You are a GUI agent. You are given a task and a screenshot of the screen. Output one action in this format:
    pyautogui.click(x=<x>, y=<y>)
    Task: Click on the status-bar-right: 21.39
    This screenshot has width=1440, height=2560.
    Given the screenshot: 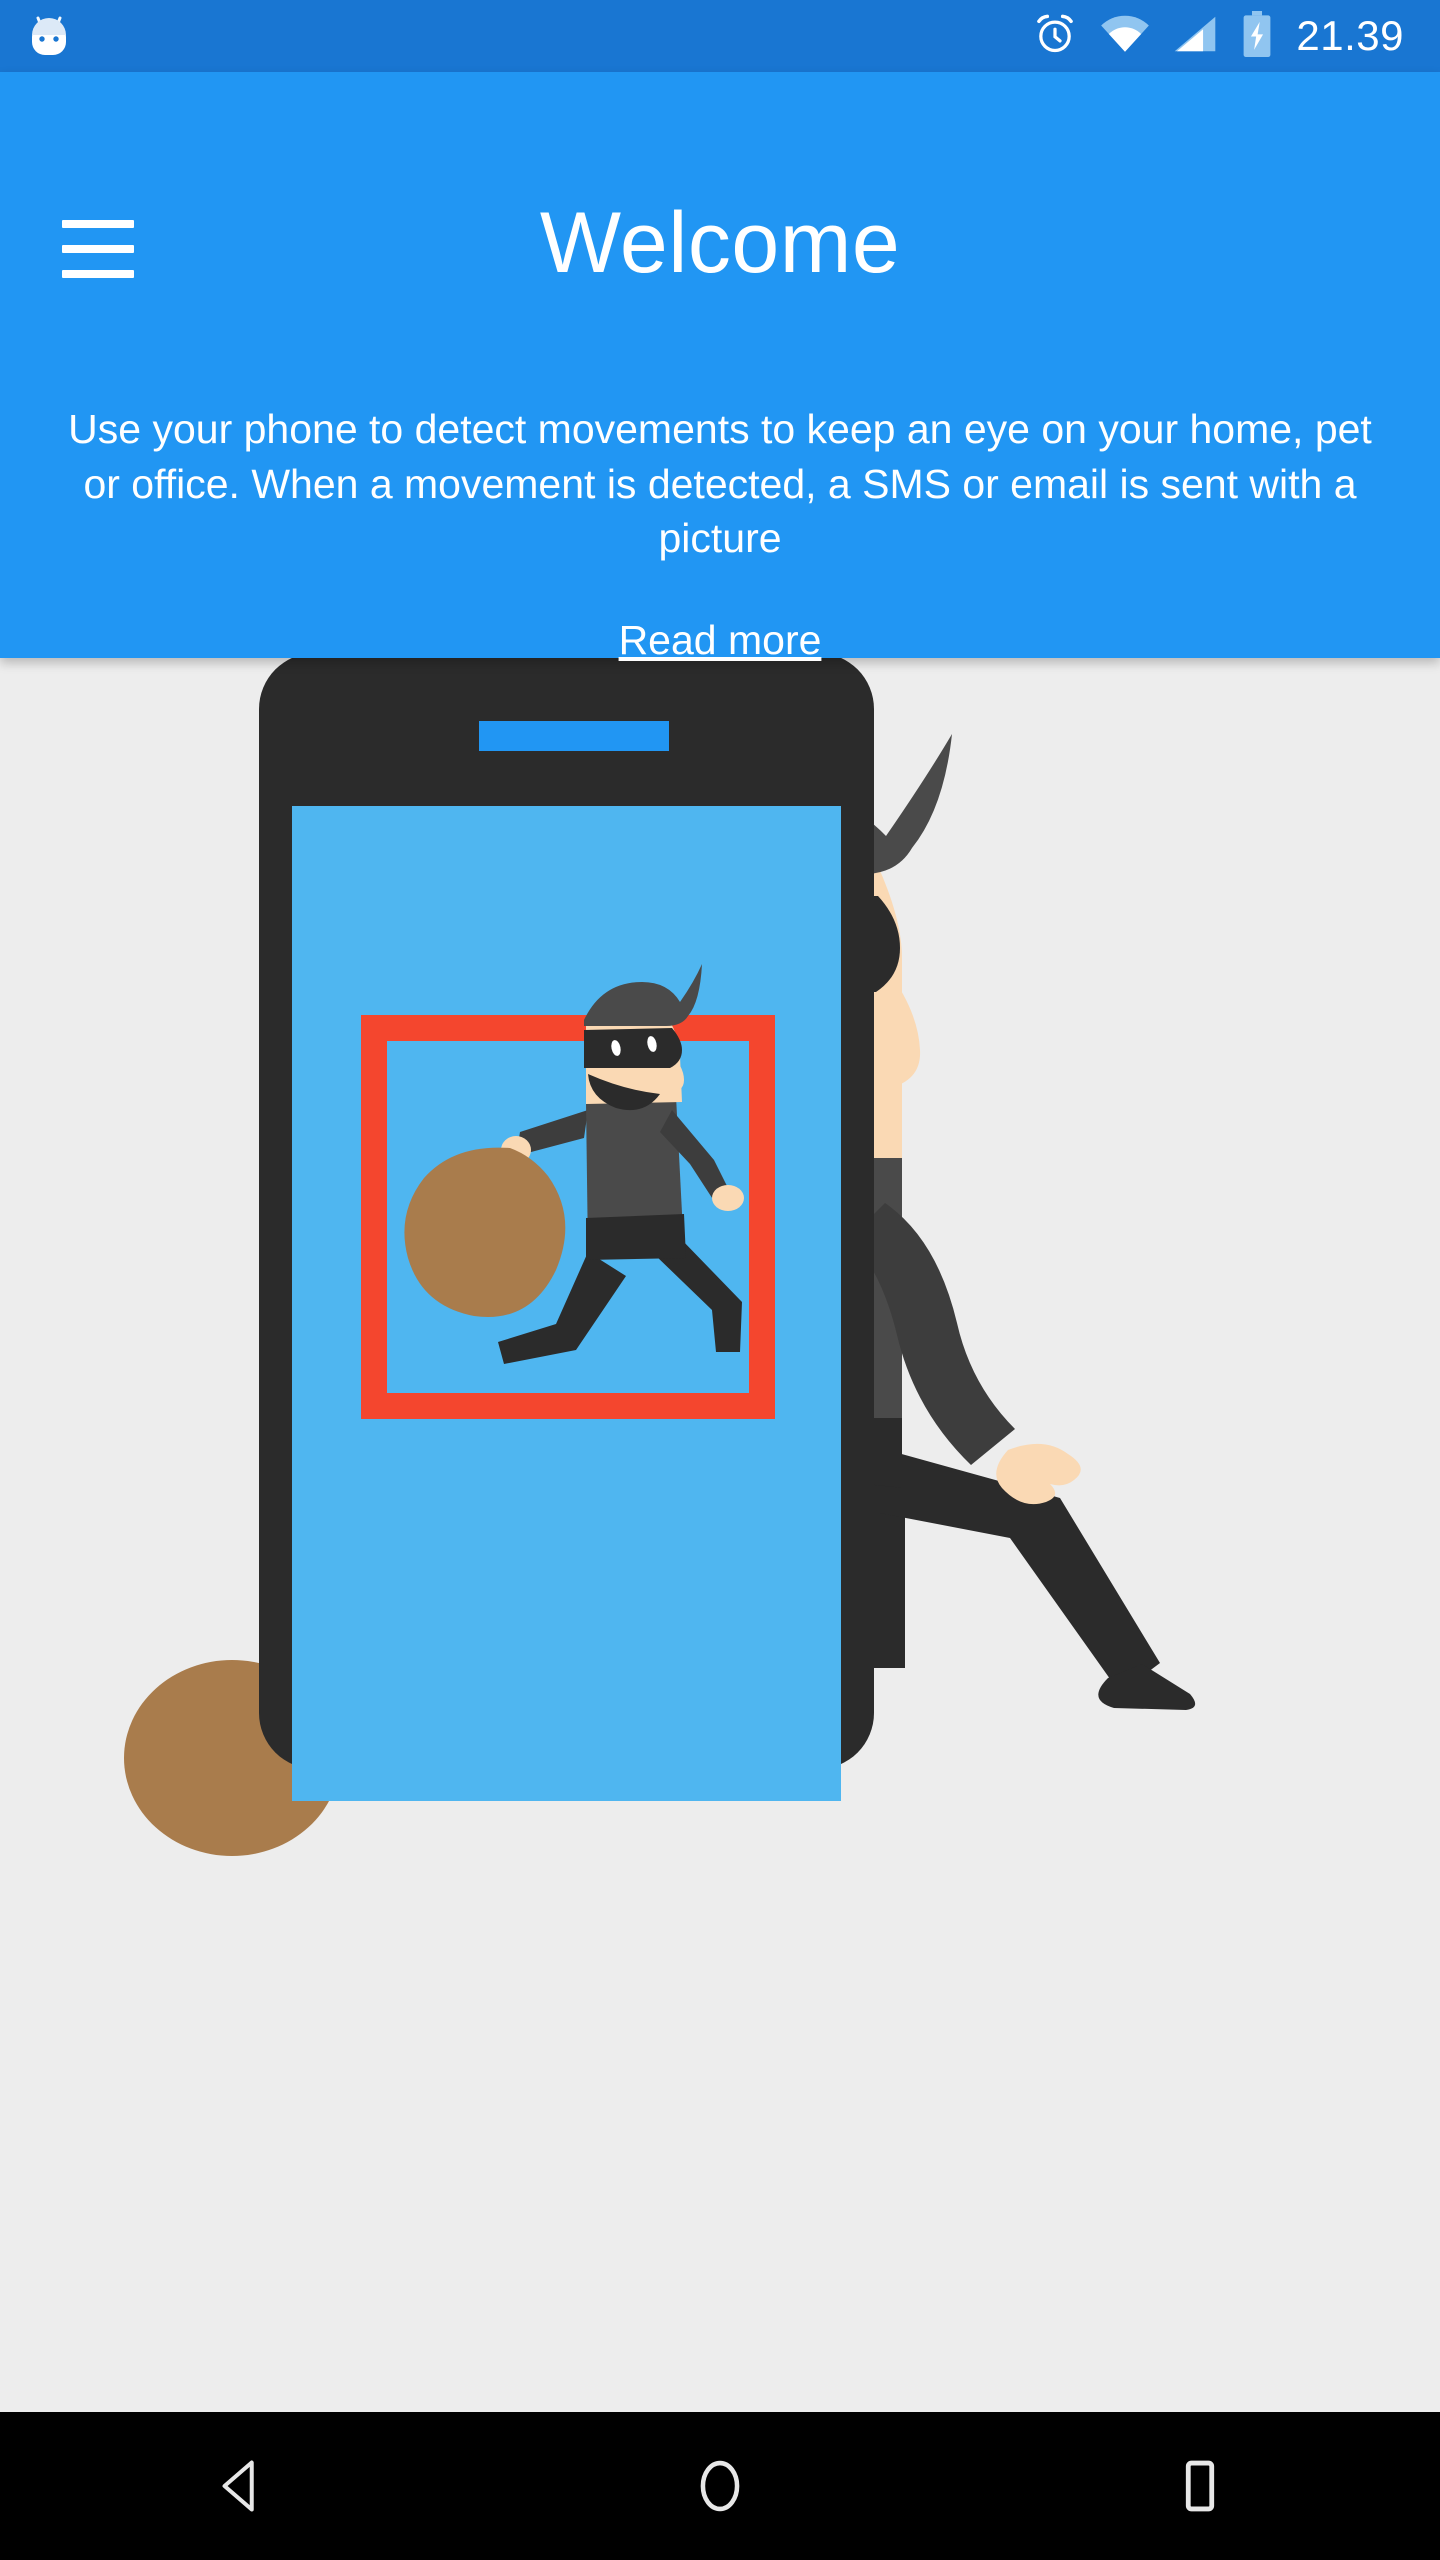 What is the action you would take?
    pyautogui.click(x=1236, y=36)
    